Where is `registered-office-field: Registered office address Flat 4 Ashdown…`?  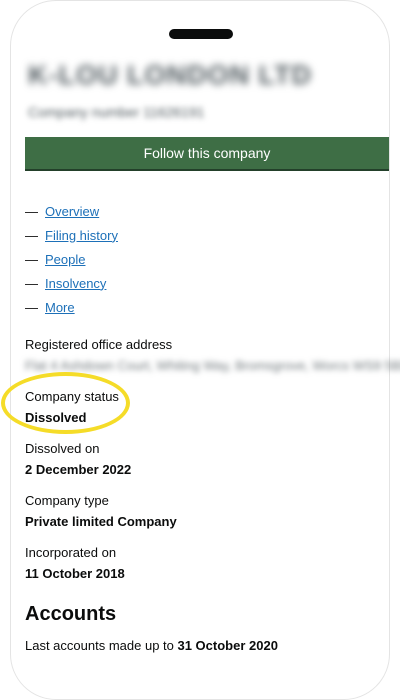 registered-office-field: Registered office address Flat 4 Ashdown… is located at coordinates (212, 355).